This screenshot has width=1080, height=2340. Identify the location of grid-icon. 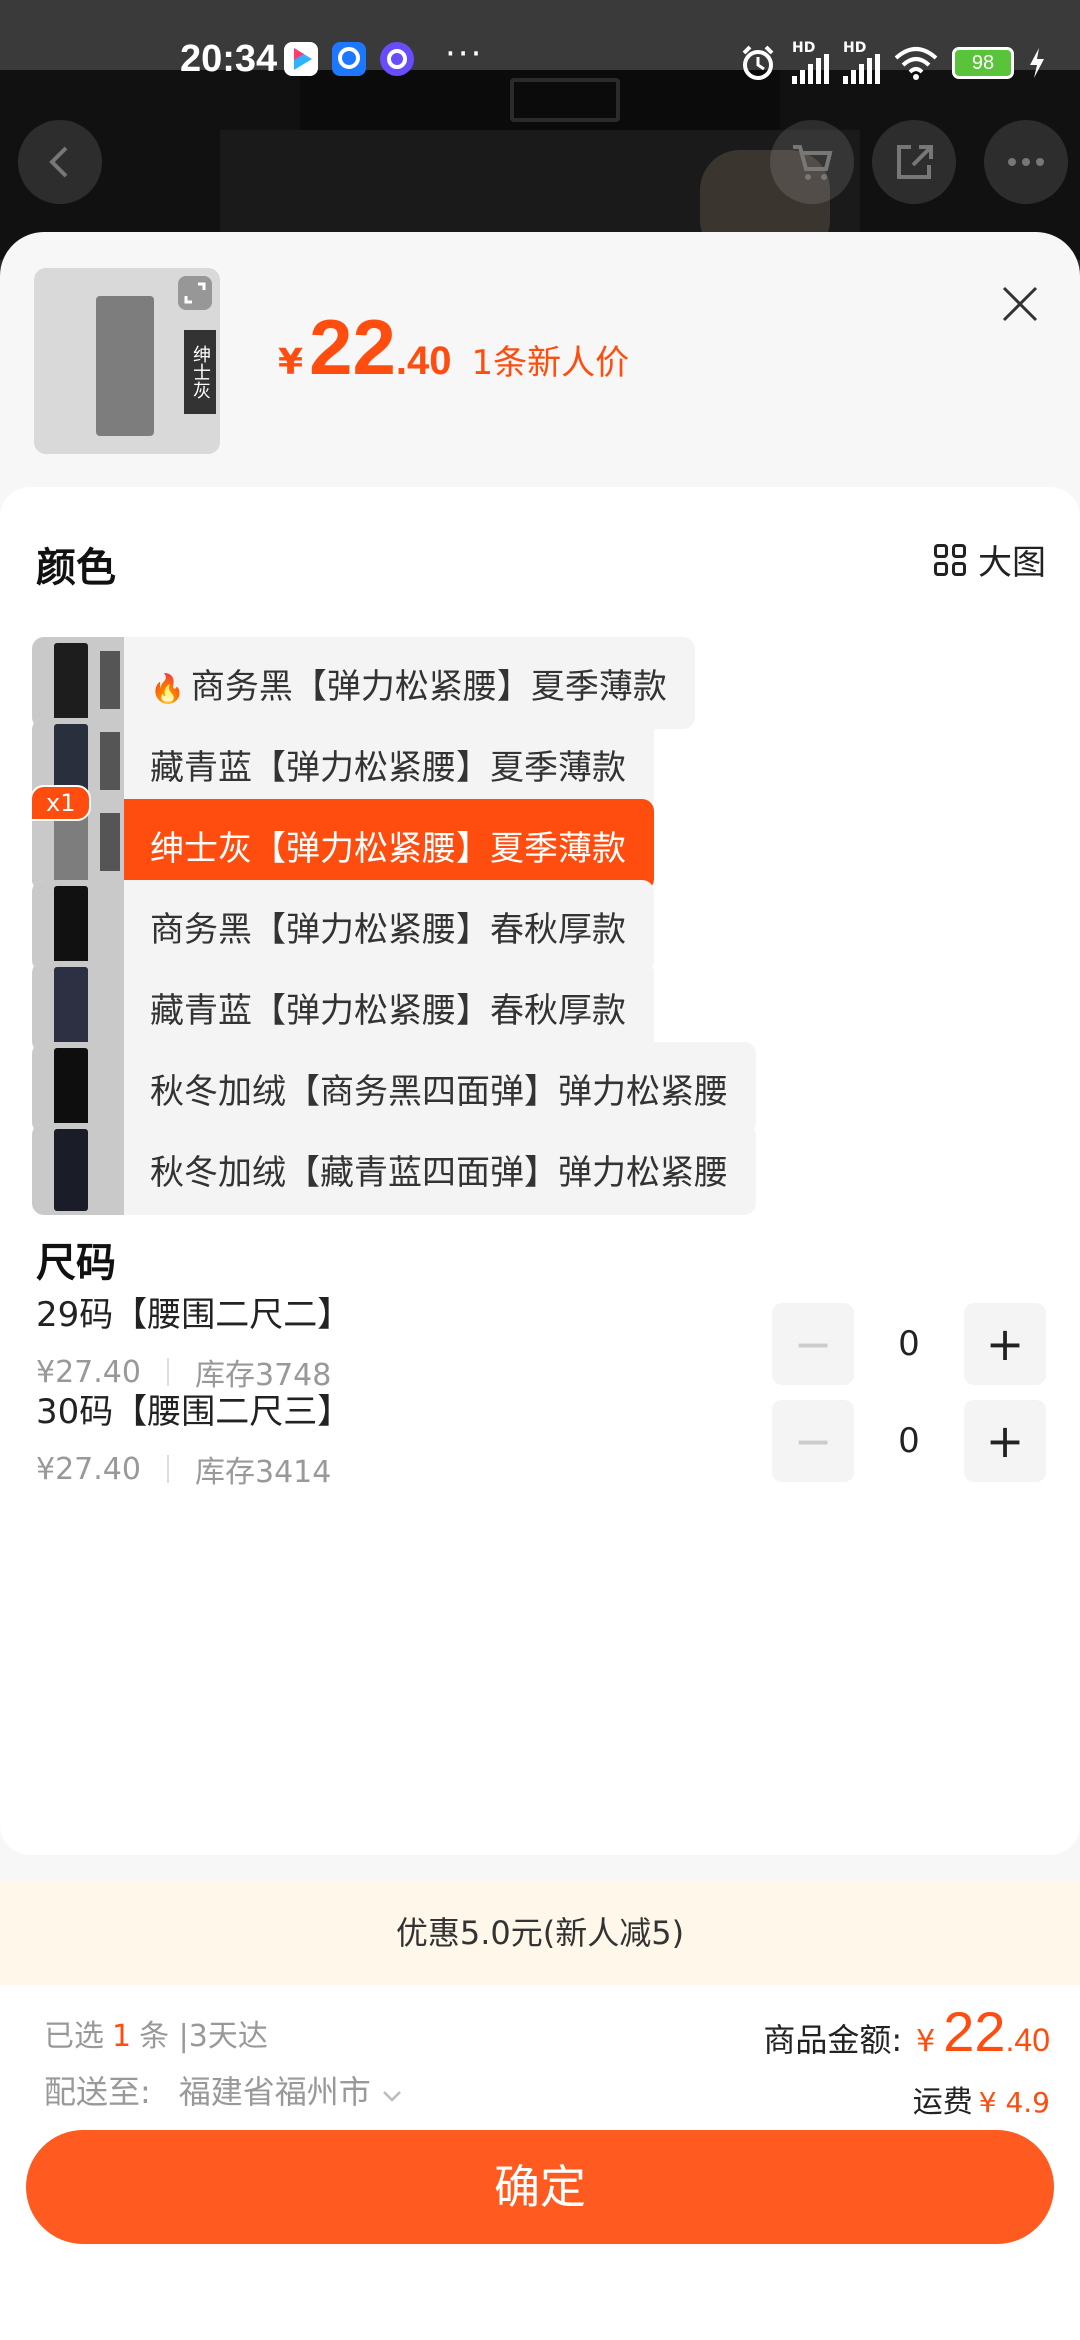
(950, 559).